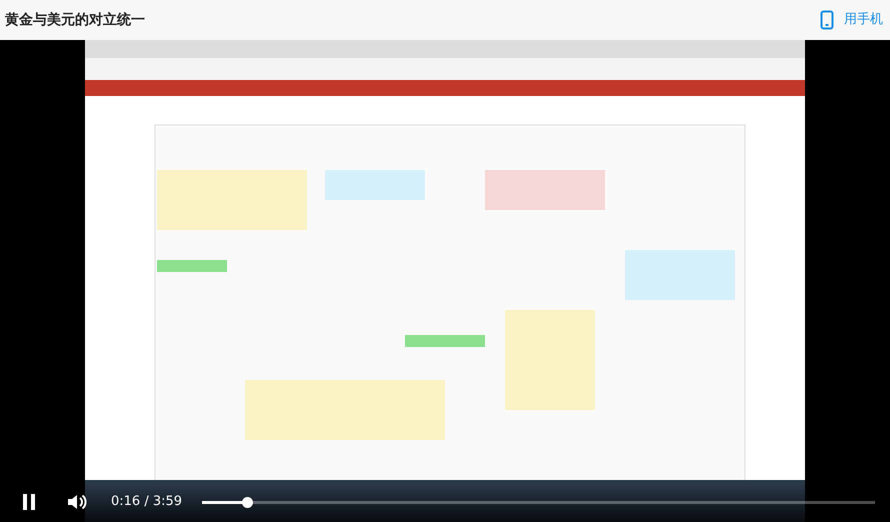 This screenshot has width=890, height=522. I want to click on phone-icon, so click(827, 20).